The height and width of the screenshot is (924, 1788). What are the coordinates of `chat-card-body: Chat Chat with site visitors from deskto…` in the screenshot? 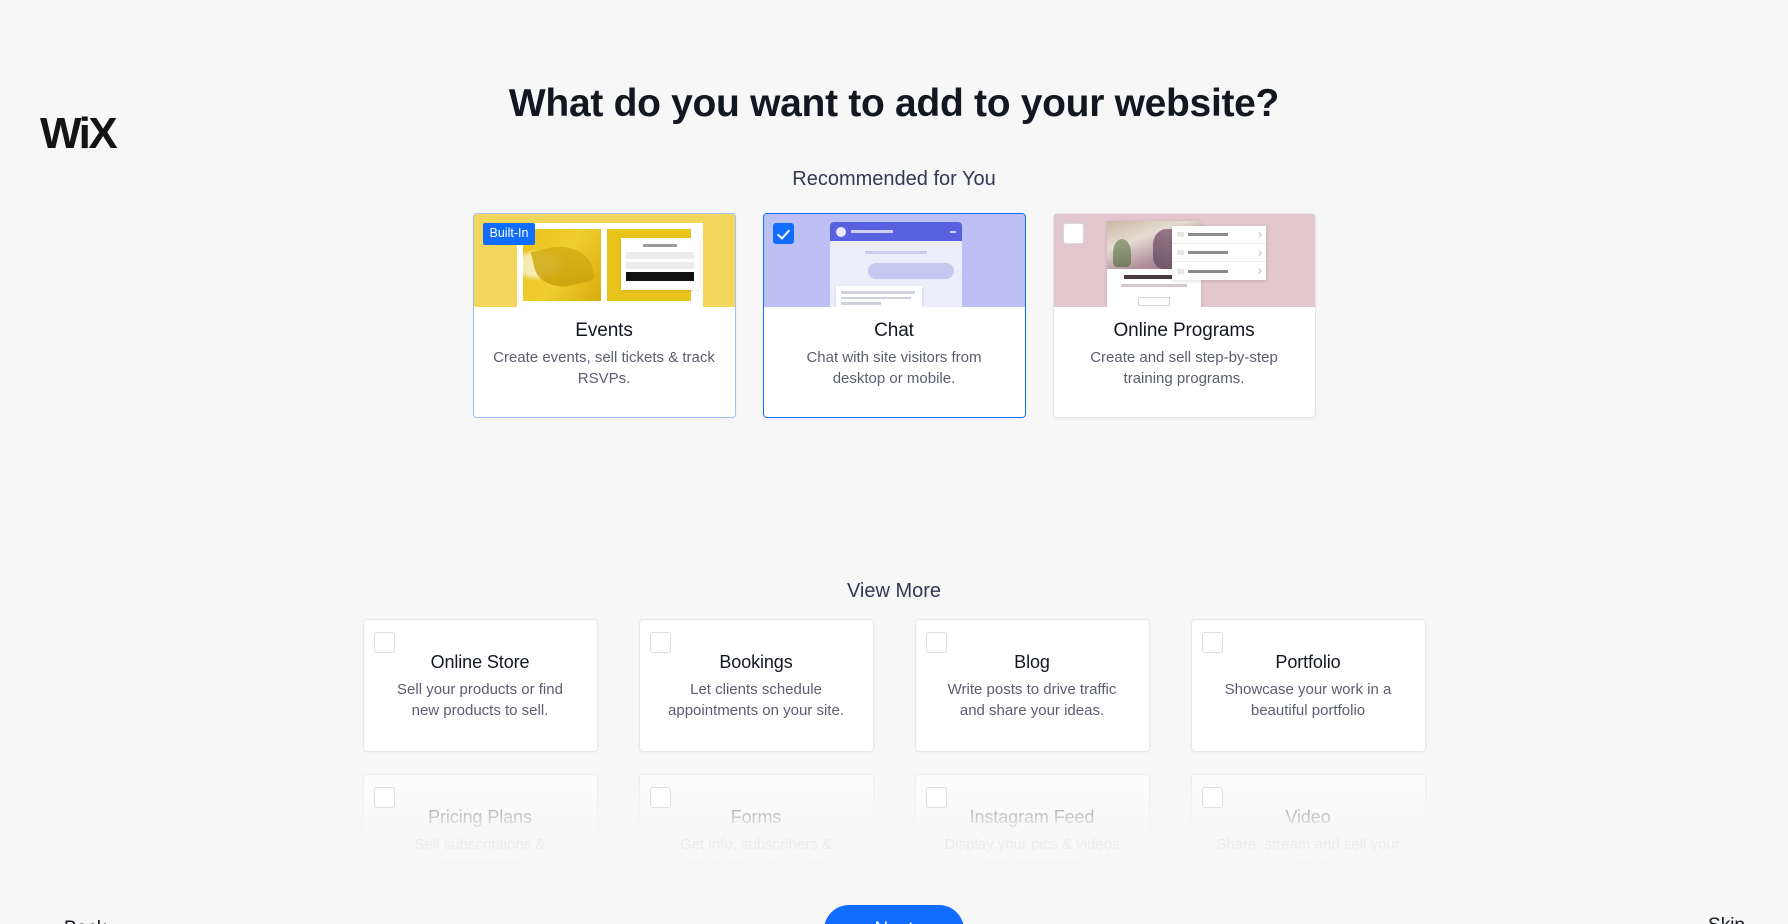 It's located at (894, 362).